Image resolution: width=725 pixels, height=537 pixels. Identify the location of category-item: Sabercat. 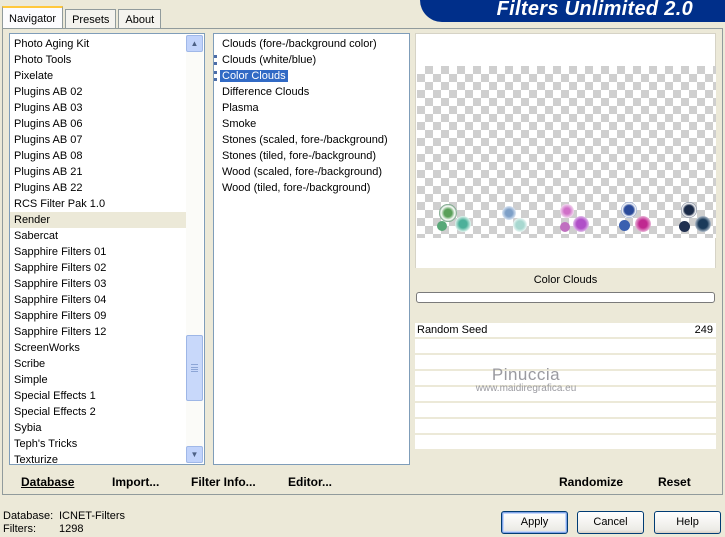
(98, 236).